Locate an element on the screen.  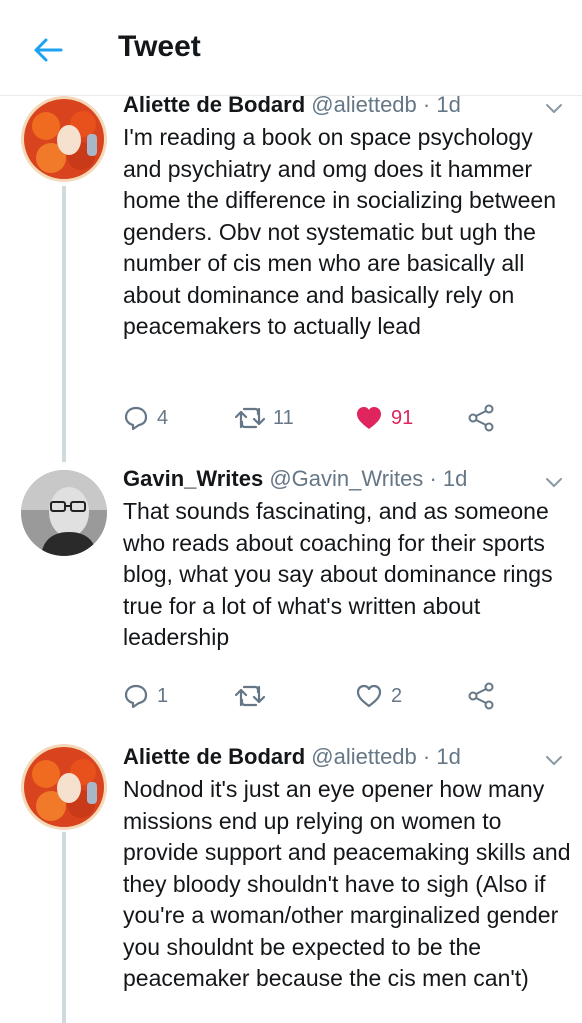
back-button is located at coordinates (48, 50).